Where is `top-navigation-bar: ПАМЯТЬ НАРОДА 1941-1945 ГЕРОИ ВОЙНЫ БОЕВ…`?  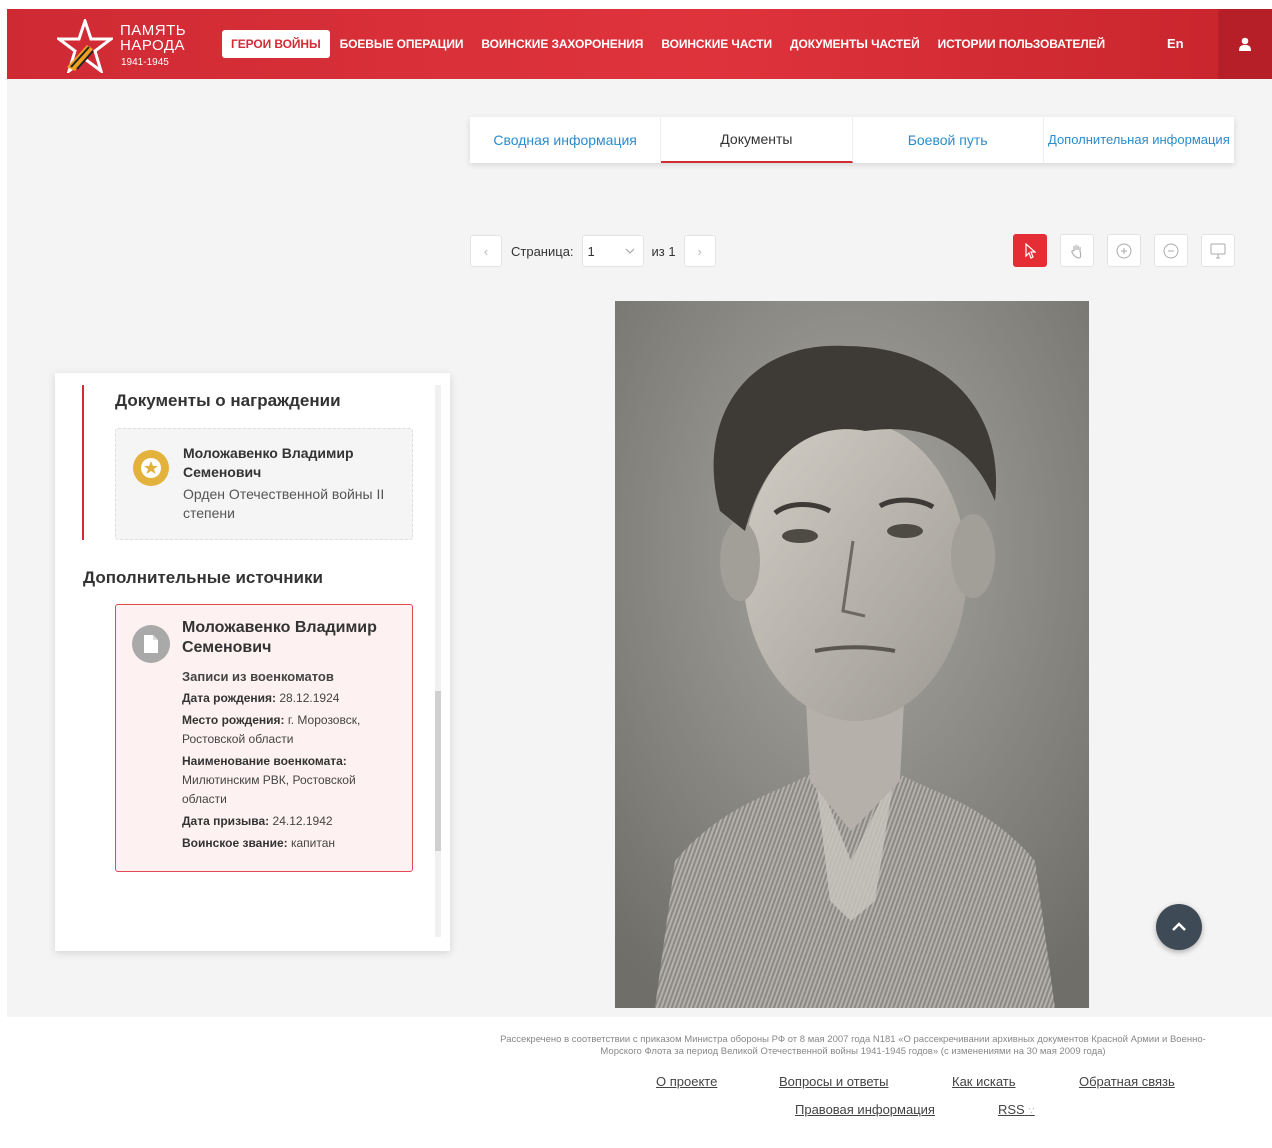
top-navigation-bar: ПАМЯТЬ НАРОДА 1941-1945 ГЕРОИ ВОЙНЫ БОЕВ… is located at coordinates (639, 44).